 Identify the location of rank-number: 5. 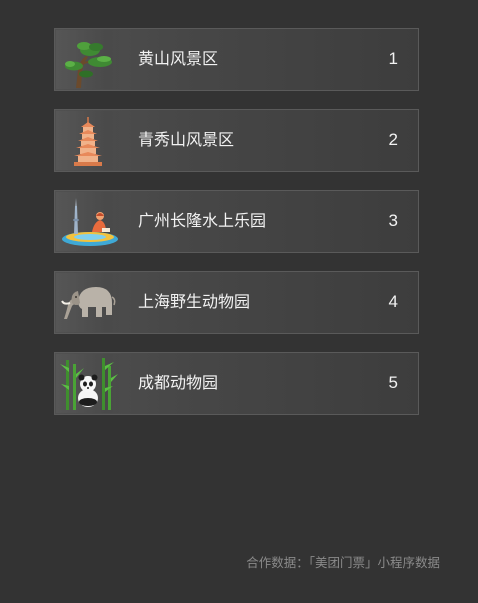
(393, 382).